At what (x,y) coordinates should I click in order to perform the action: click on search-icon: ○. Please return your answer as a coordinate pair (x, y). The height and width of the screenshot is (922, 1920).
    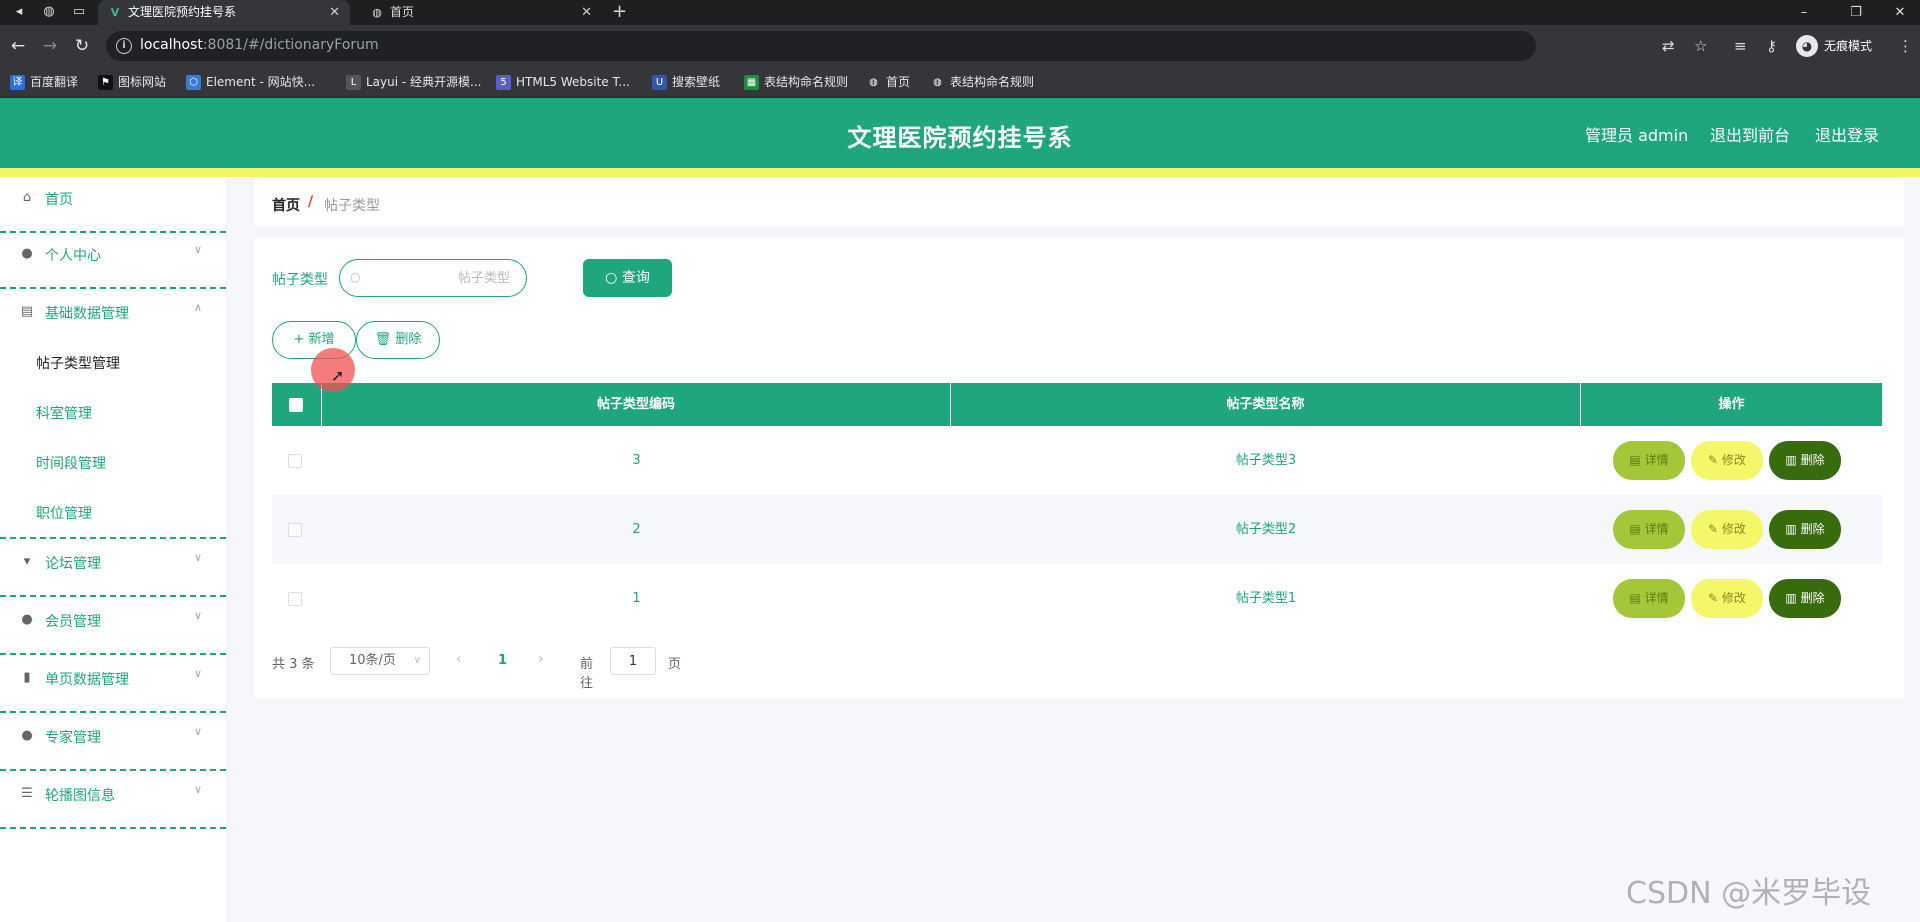
    Looking at the image, I should click on (355, 277).